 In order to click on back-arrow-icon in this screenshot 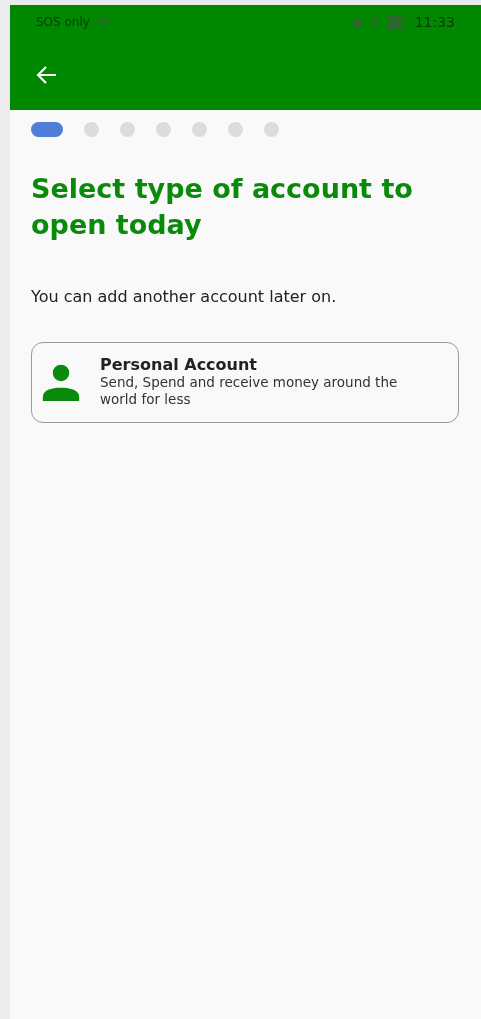, I will do `click(47, 74)`.